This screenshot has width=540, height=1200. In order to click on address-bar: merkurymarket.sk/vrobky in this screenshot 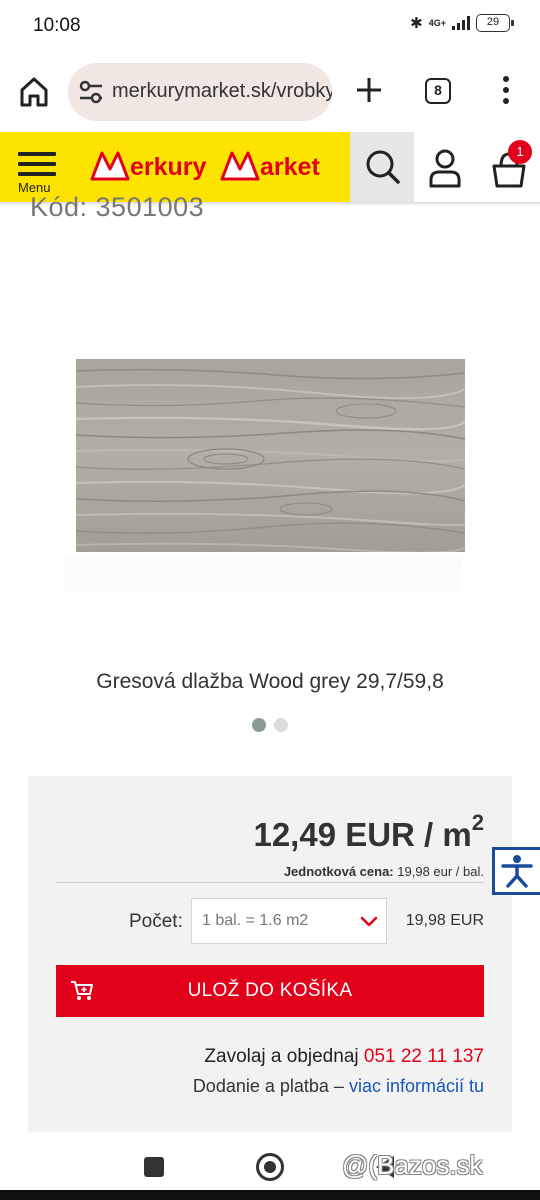, I will do `click(200, 92)`.